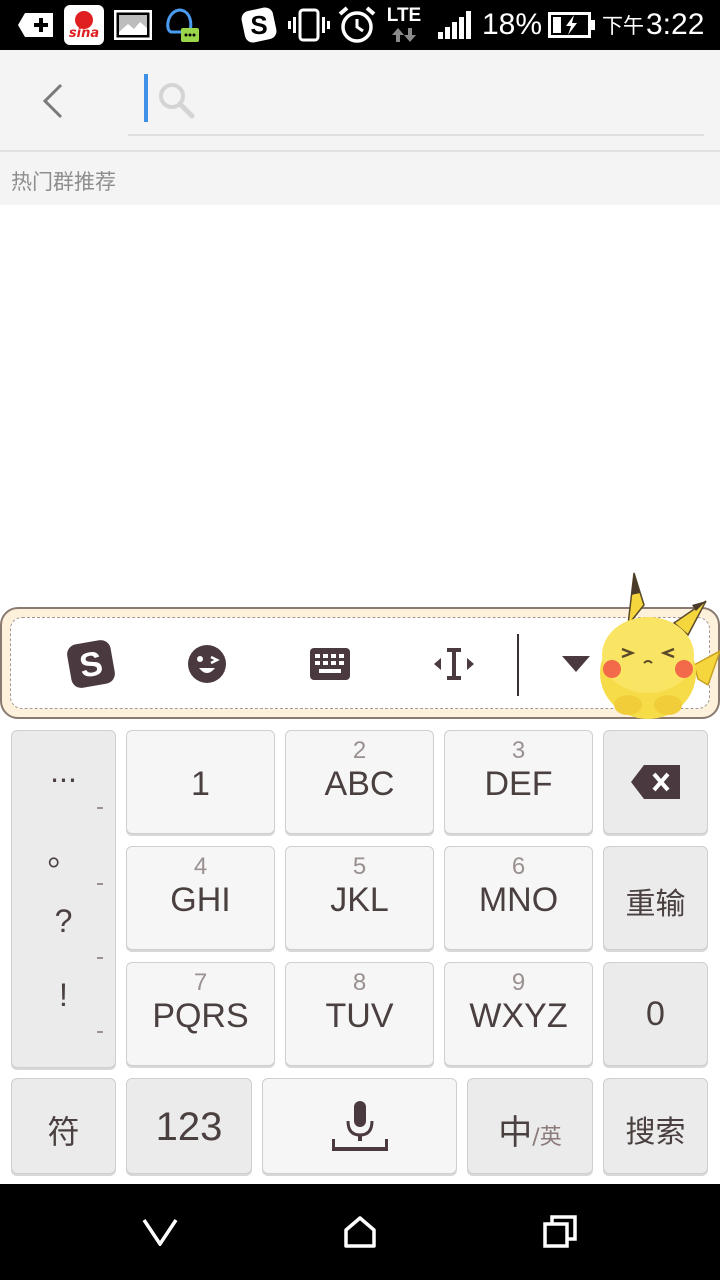 Image resolution: width=720 pixels, height=1280 pixels. What do you see at coordinates (359, 782) in the screenshot?
I see `key-2-abc: 2 ABC` at bounding box center [359, 782].